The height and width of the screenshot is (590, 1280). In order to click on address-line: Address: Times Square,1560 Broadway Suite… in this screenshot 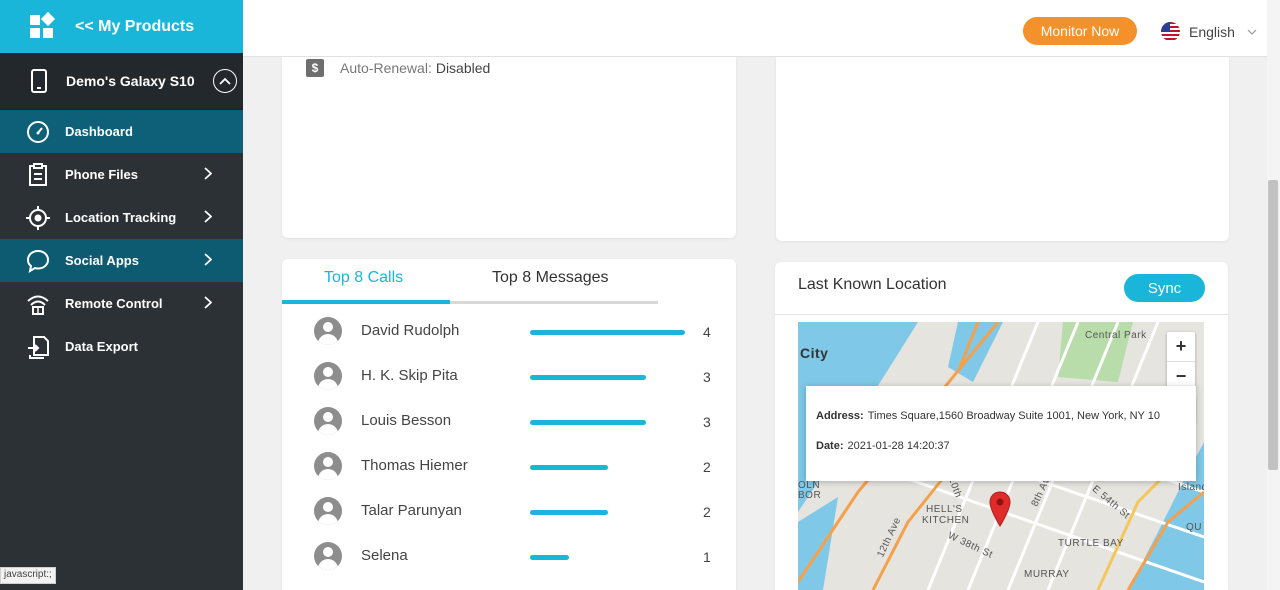, I will do `click(988, 416)`.